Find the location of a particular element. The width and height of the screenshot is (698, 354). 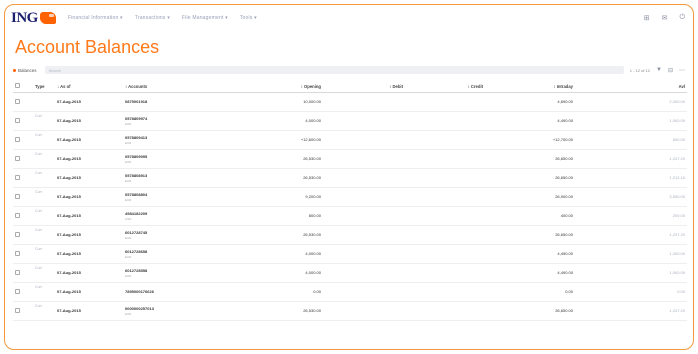

nav-transactions: Transactions ▾ is located at coordinates (152, 18).